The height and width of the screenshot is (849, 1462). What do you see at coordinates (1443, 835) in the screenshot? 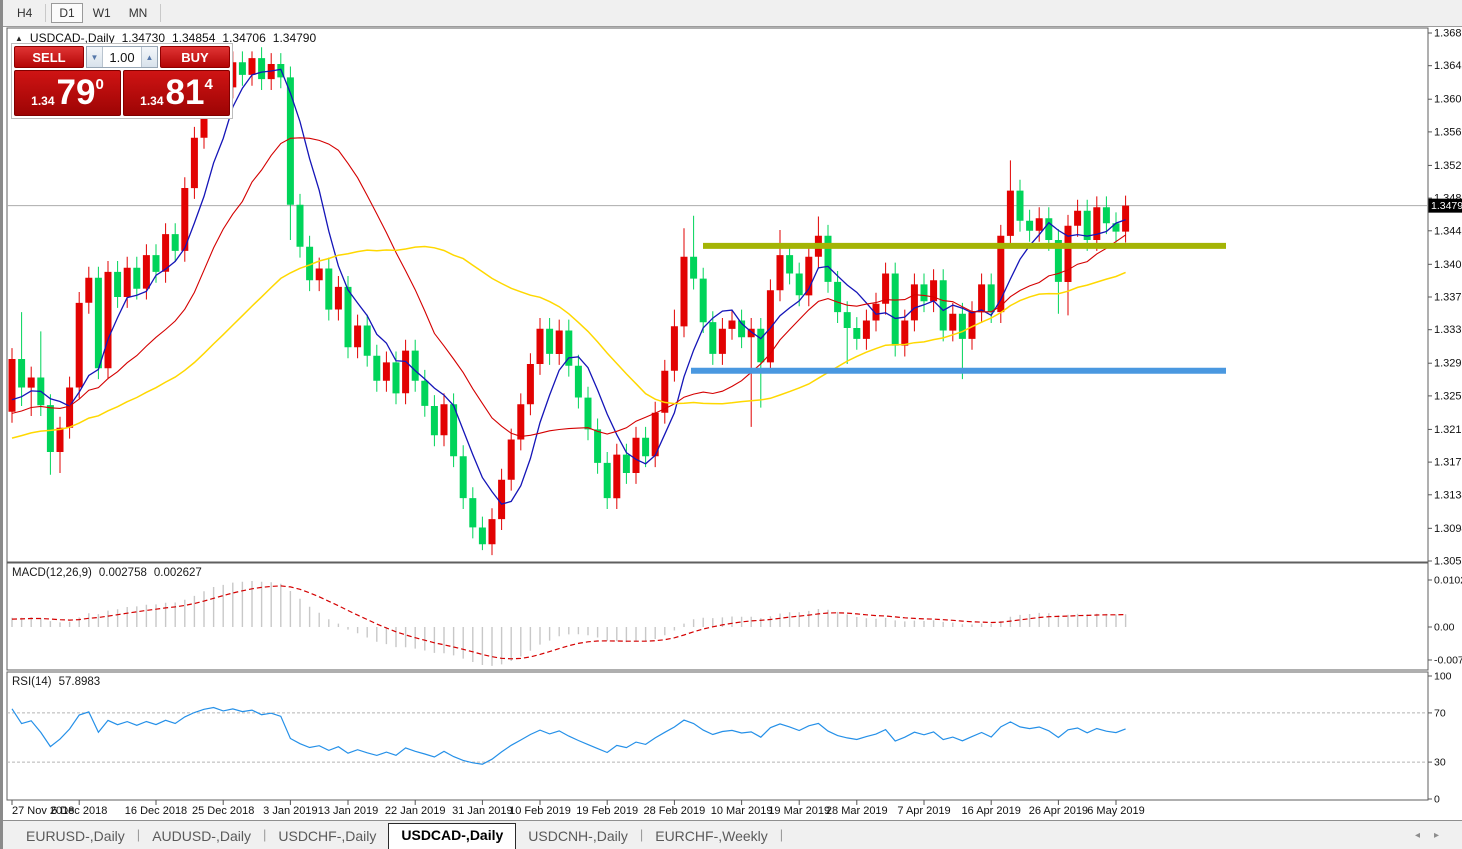
I see `tab-scroll-right-icon: ▸` at bounding box center [1443, 835].